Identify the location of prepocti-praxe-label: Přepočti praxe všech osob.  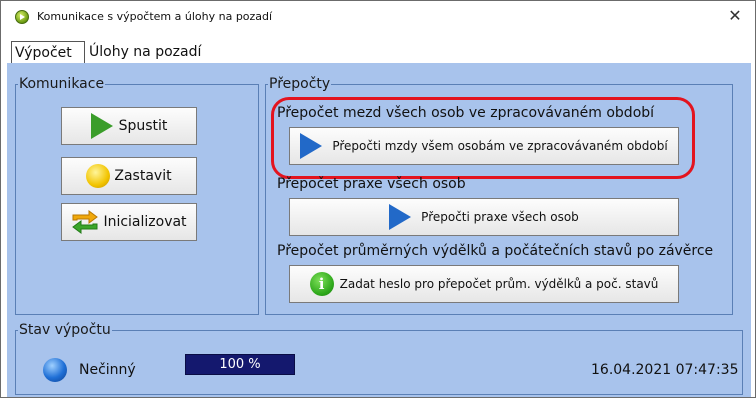
(500, 217).